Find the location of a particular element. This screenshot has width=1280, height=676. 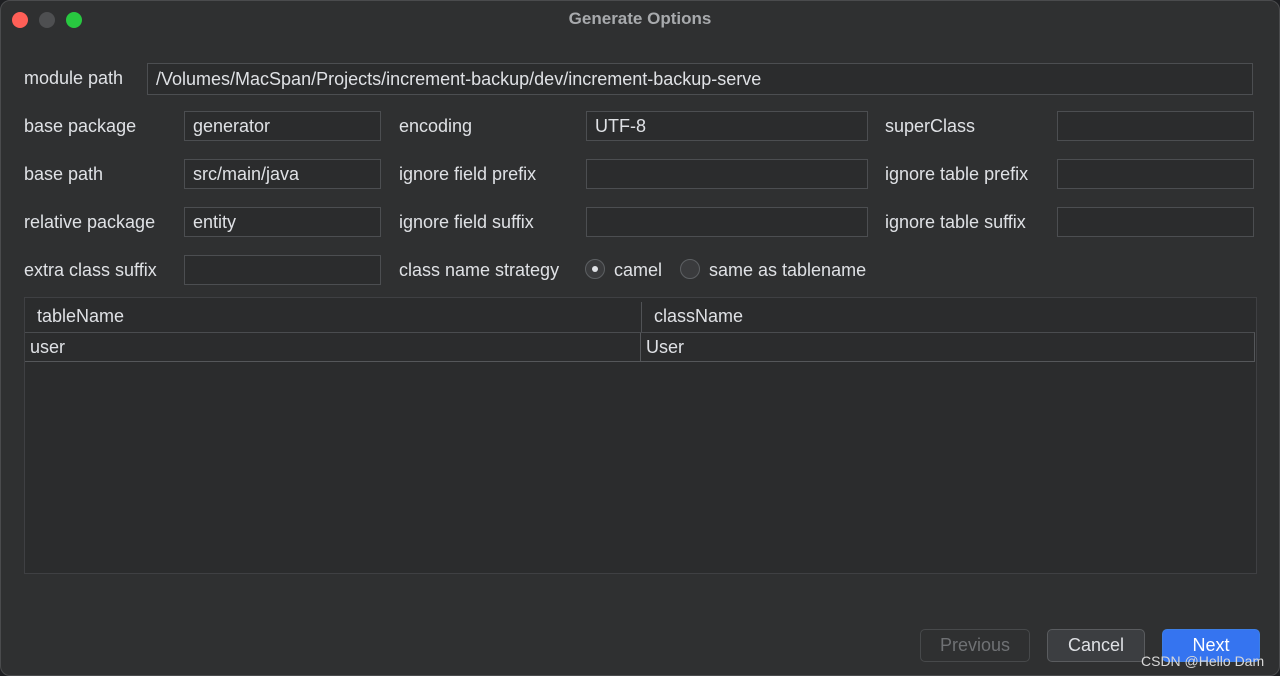

class-name-strategy-label: class name strategy is located at coordinates (479, 270).